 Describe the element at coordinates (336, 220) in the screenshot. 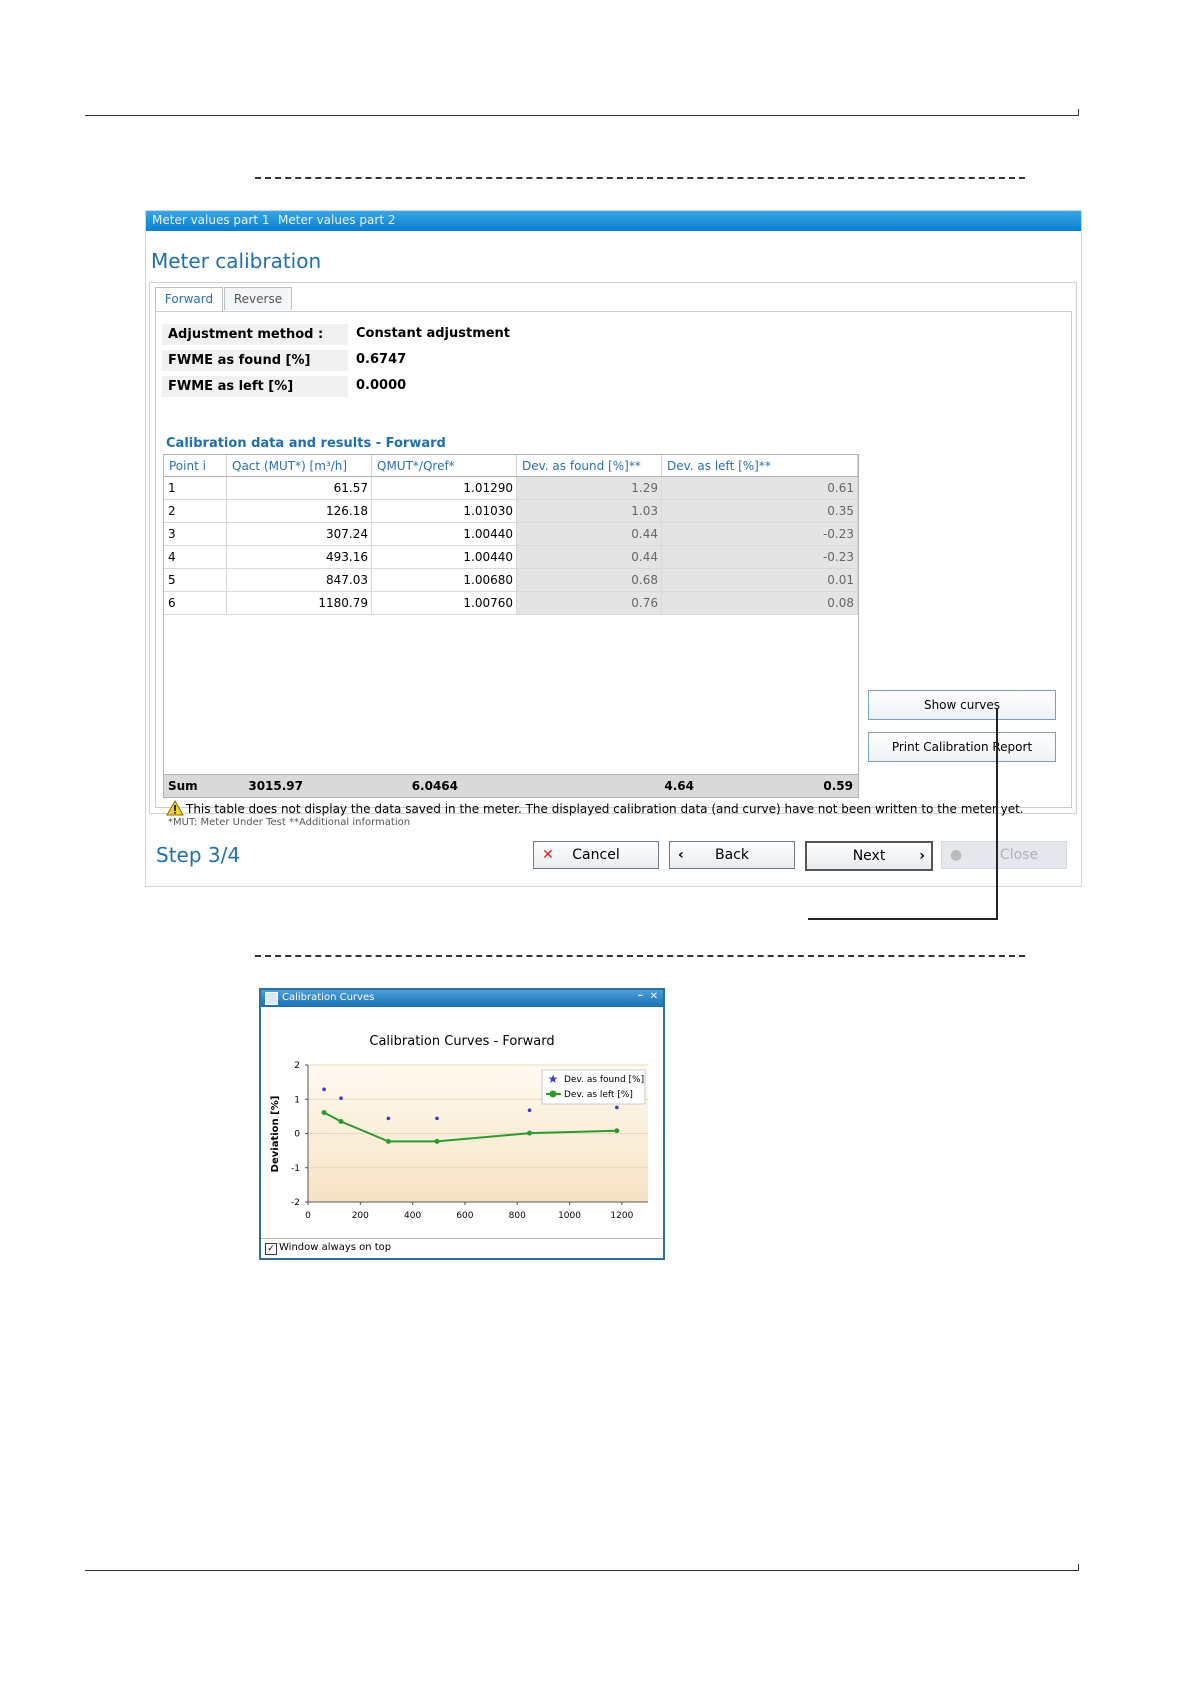

I see `step-tab-meter-values-2: Meter values part 2` at that location.